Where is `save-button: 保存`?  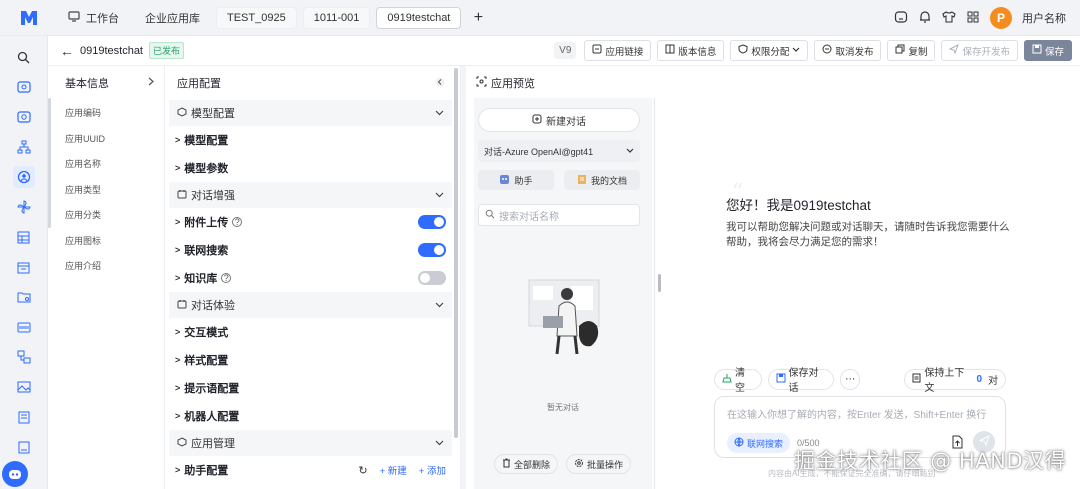
save-button: 保存 is located at coordinates (1047, 50).